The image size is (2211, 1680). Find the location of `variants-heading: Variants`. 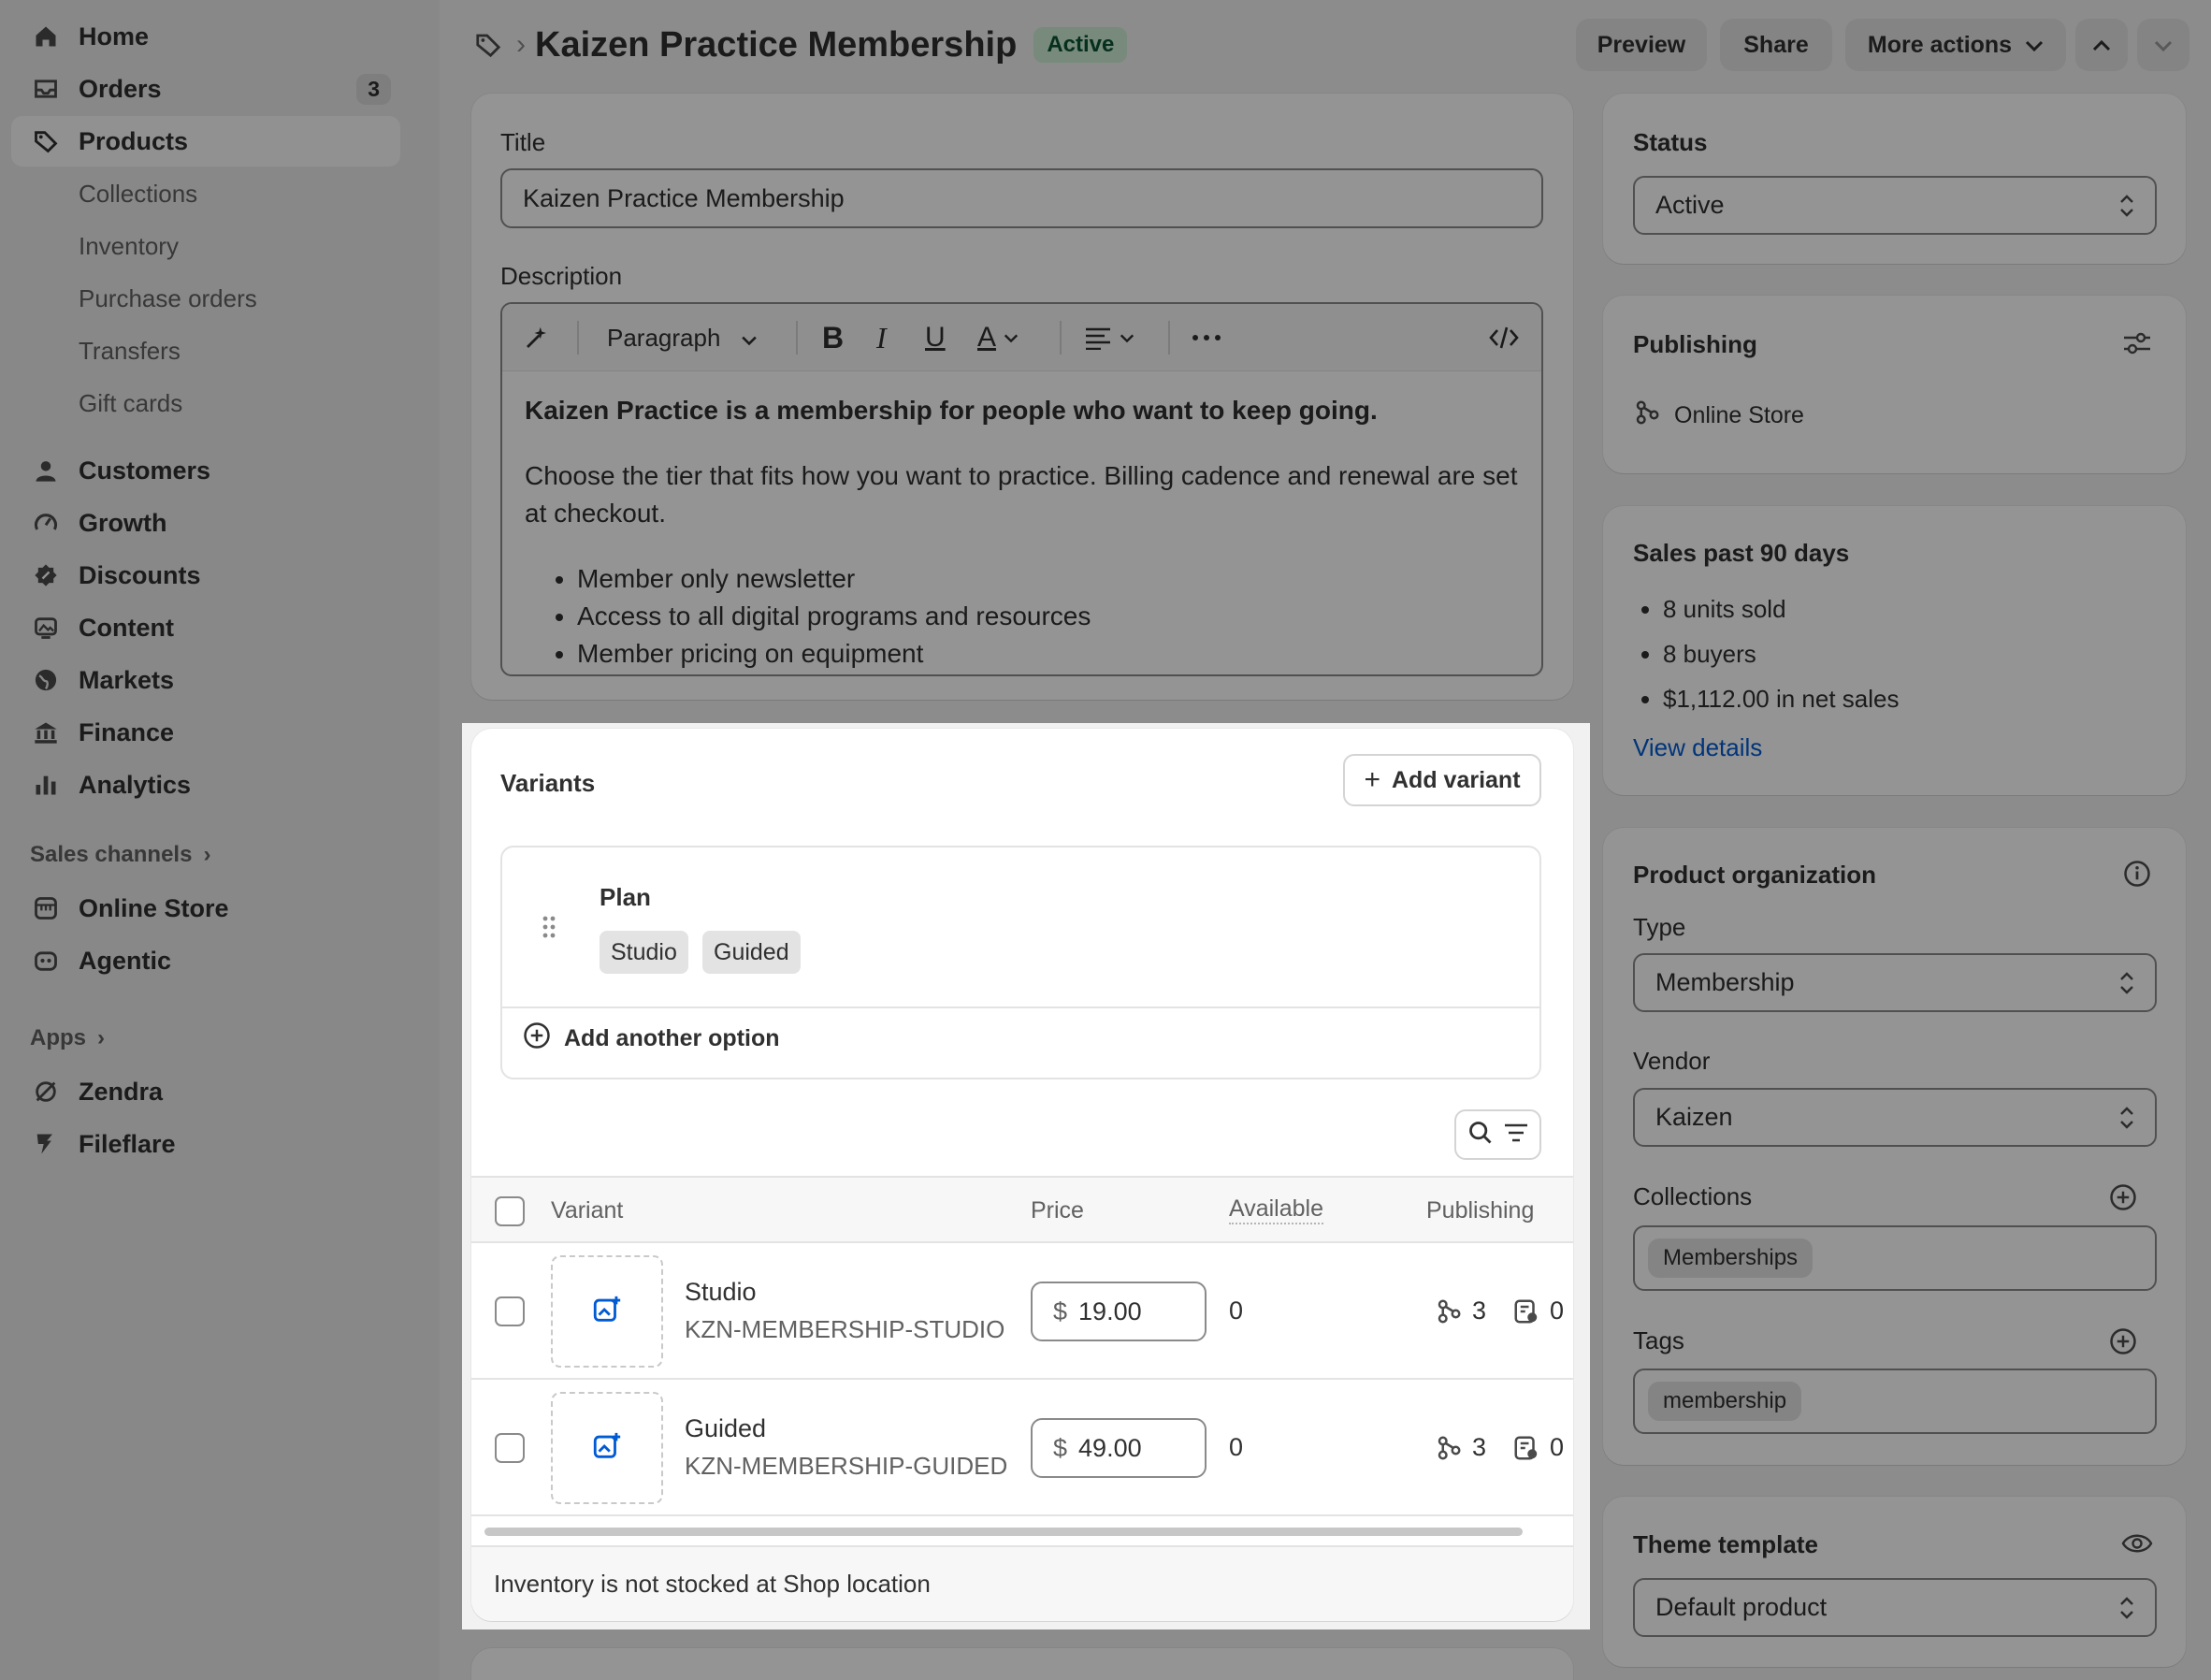

variants-heading: Variants is located at coordinates (548, 783).